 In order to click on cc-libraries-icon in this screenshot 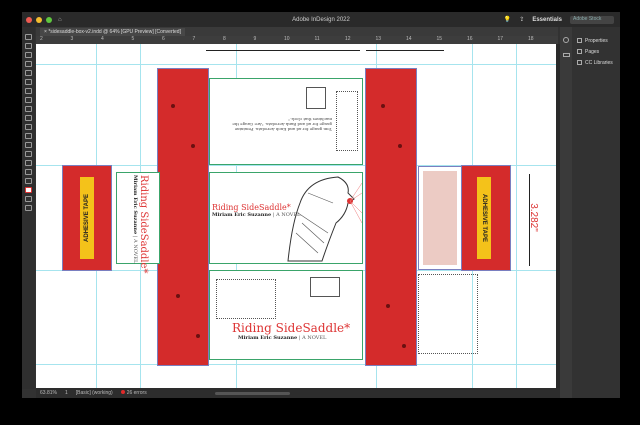, I will do `click(579, 62)`.